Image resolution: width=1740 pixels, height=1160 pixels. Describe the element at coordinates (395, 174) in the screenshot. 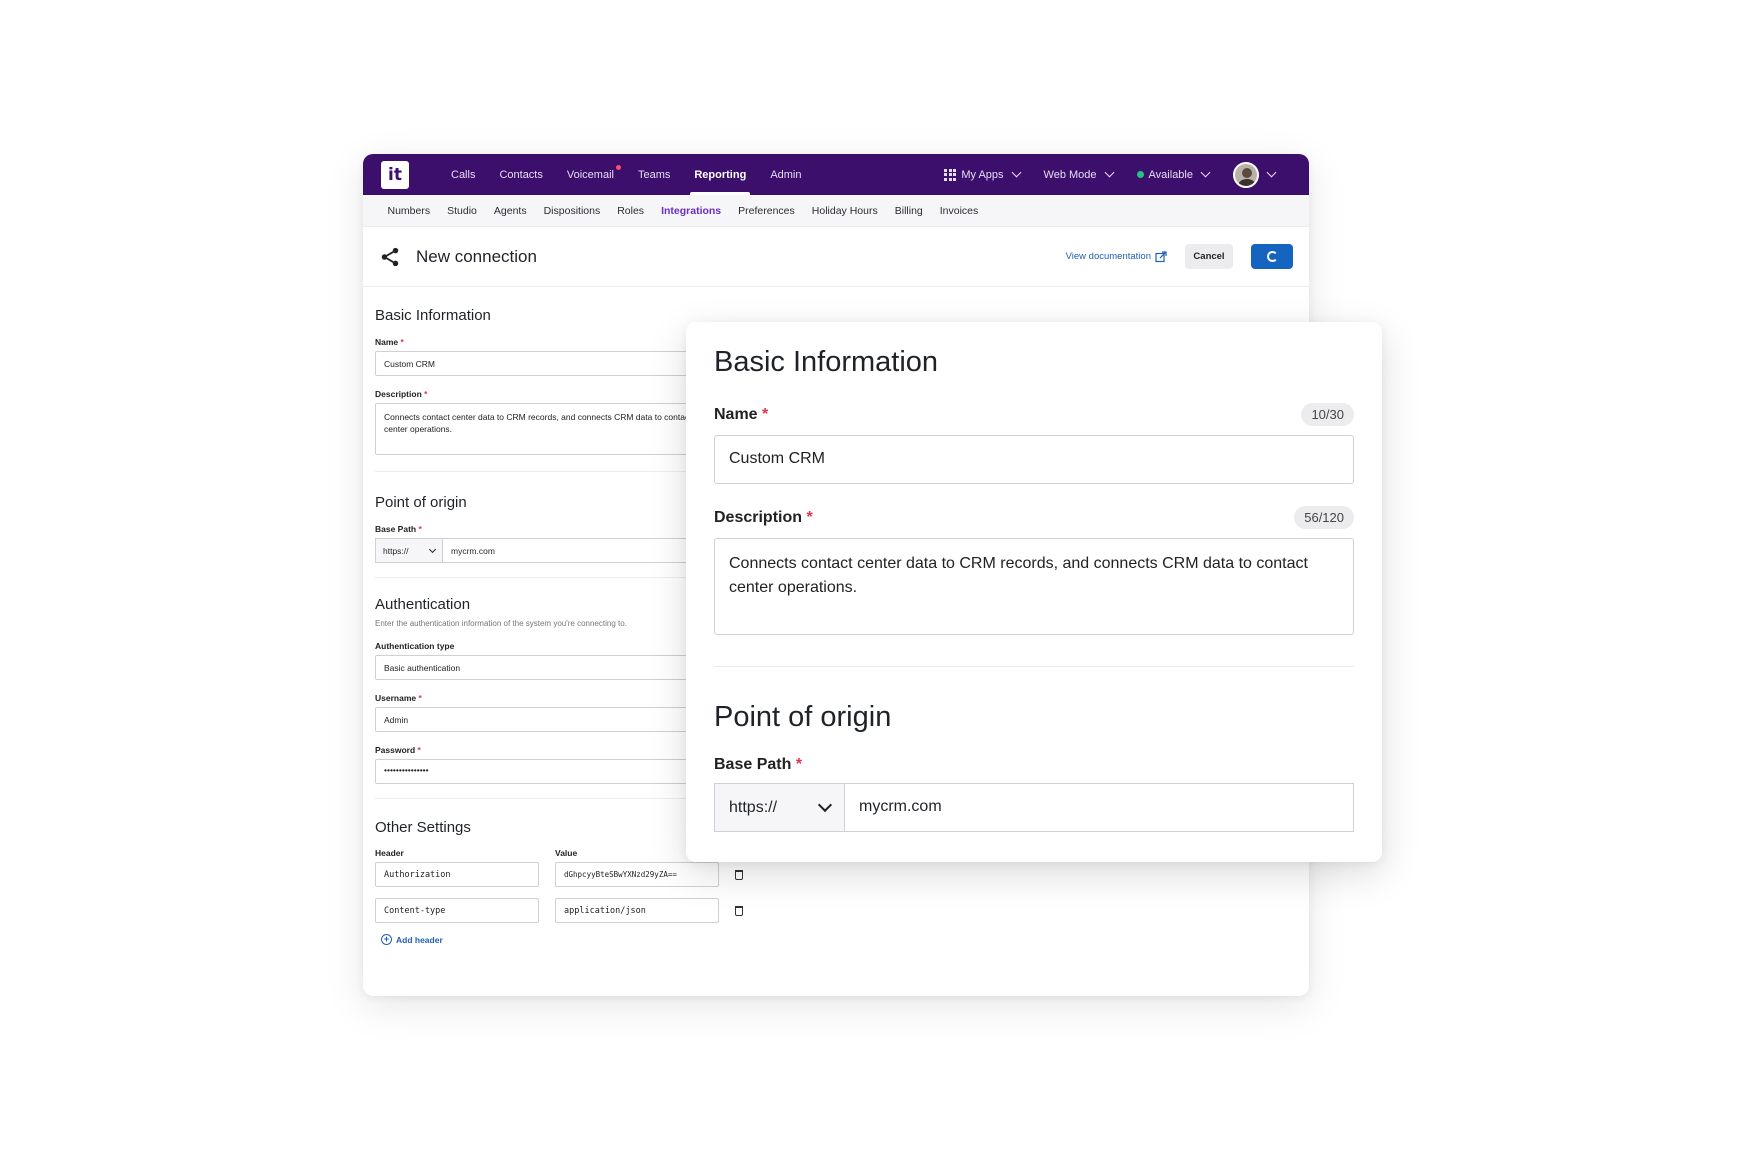

I see `app-logo: it` at that location.